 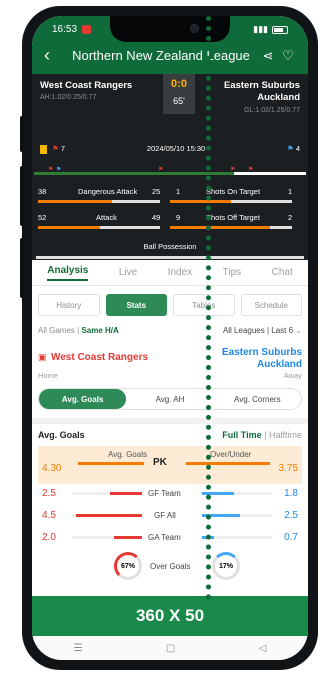 What do you see at coordinates (68, 273) in the screenshot?
I see `tab-analysis: Analysis` at bounding box center [68, 273].